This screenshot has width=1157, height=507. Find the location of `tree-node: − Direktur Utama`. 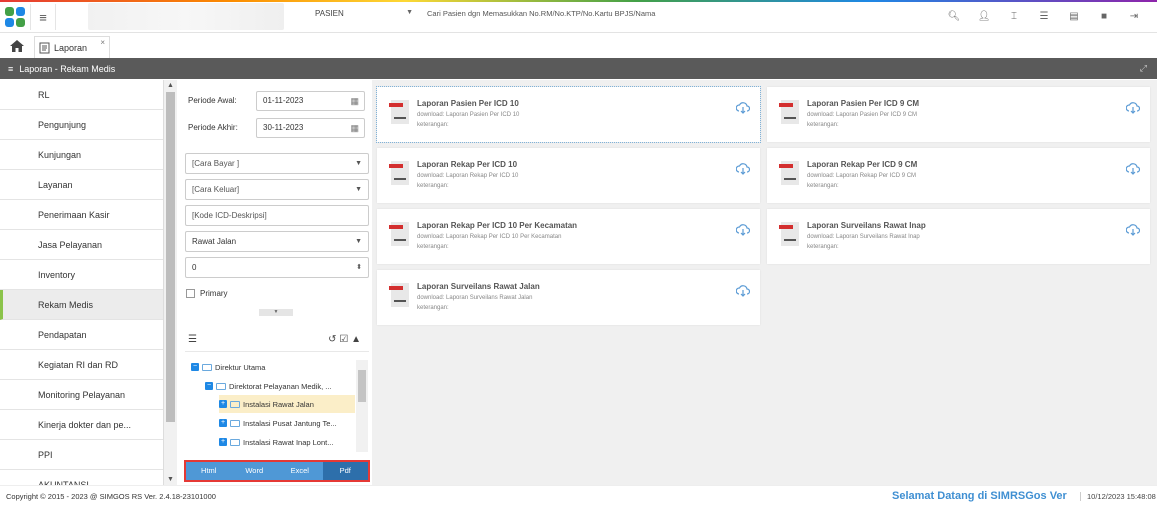

tree-node: − Direktur Utama is located at coordinates (228, 367).